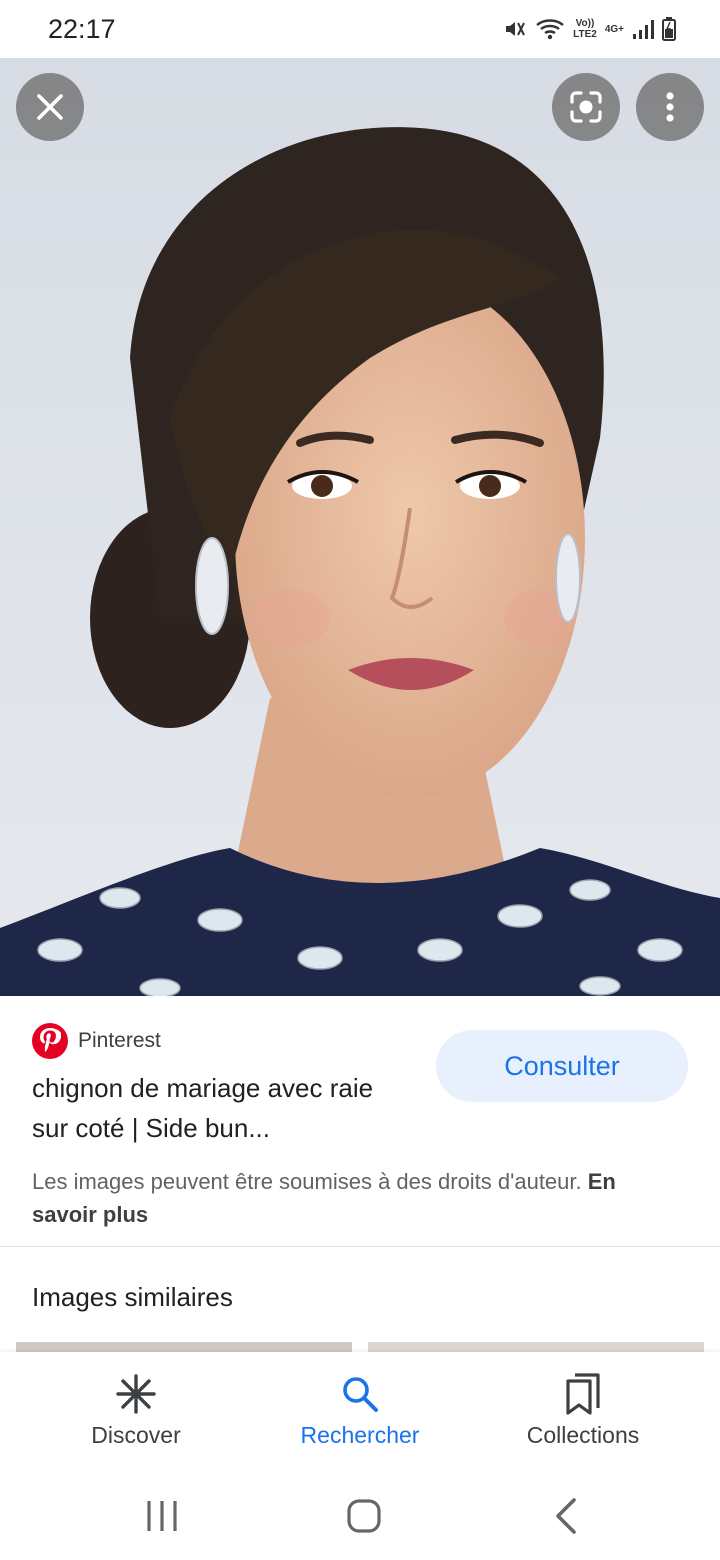  What do you see at coordinates (360, 1246) in the screenshot?
I see `divider` at bounding box center [360, 1246].